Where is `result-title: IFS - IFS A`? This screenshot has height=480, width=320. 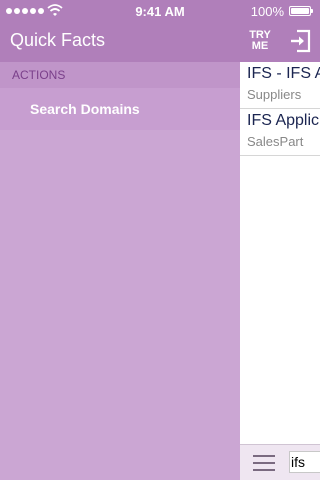 result-title: IFS - IFS A is located at coordinates (283, 73).